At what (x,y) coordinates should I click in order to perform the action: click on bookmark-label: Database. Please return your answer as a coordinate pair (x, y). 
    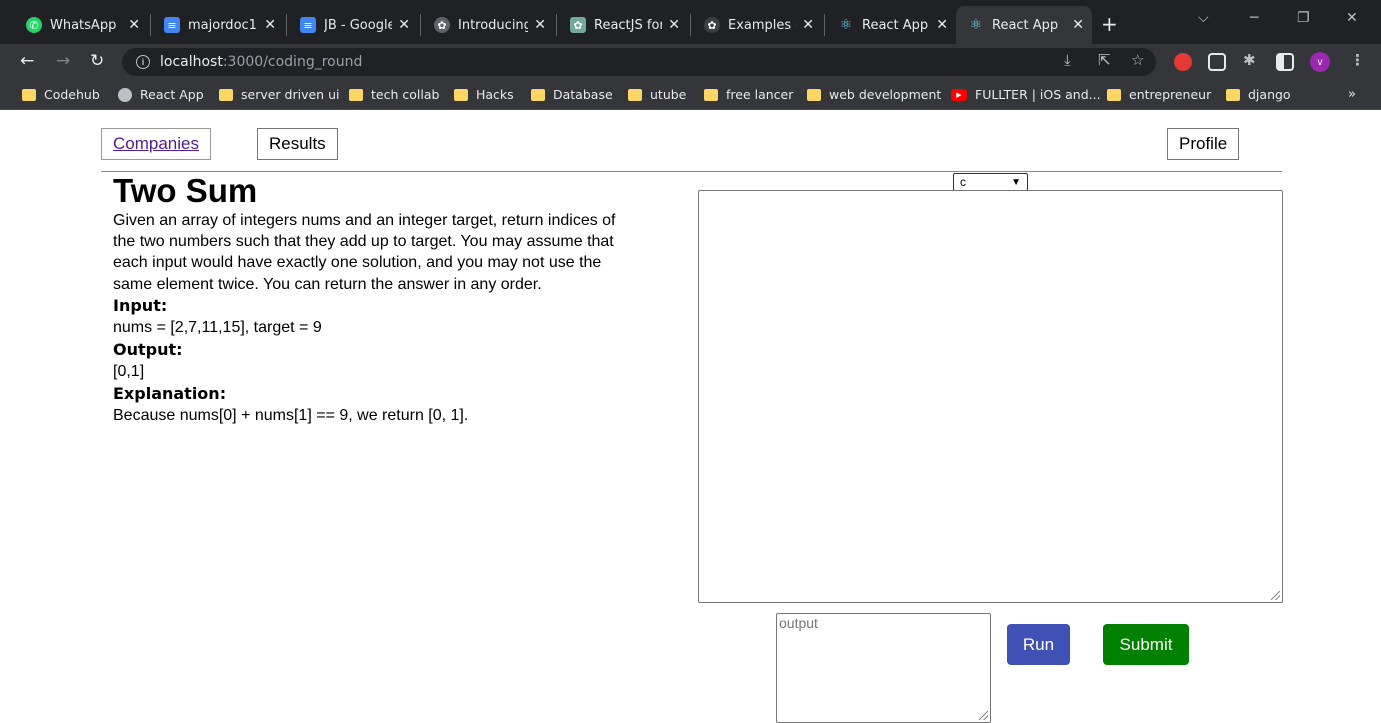
    Looking at the image, I should click on (583, 94).